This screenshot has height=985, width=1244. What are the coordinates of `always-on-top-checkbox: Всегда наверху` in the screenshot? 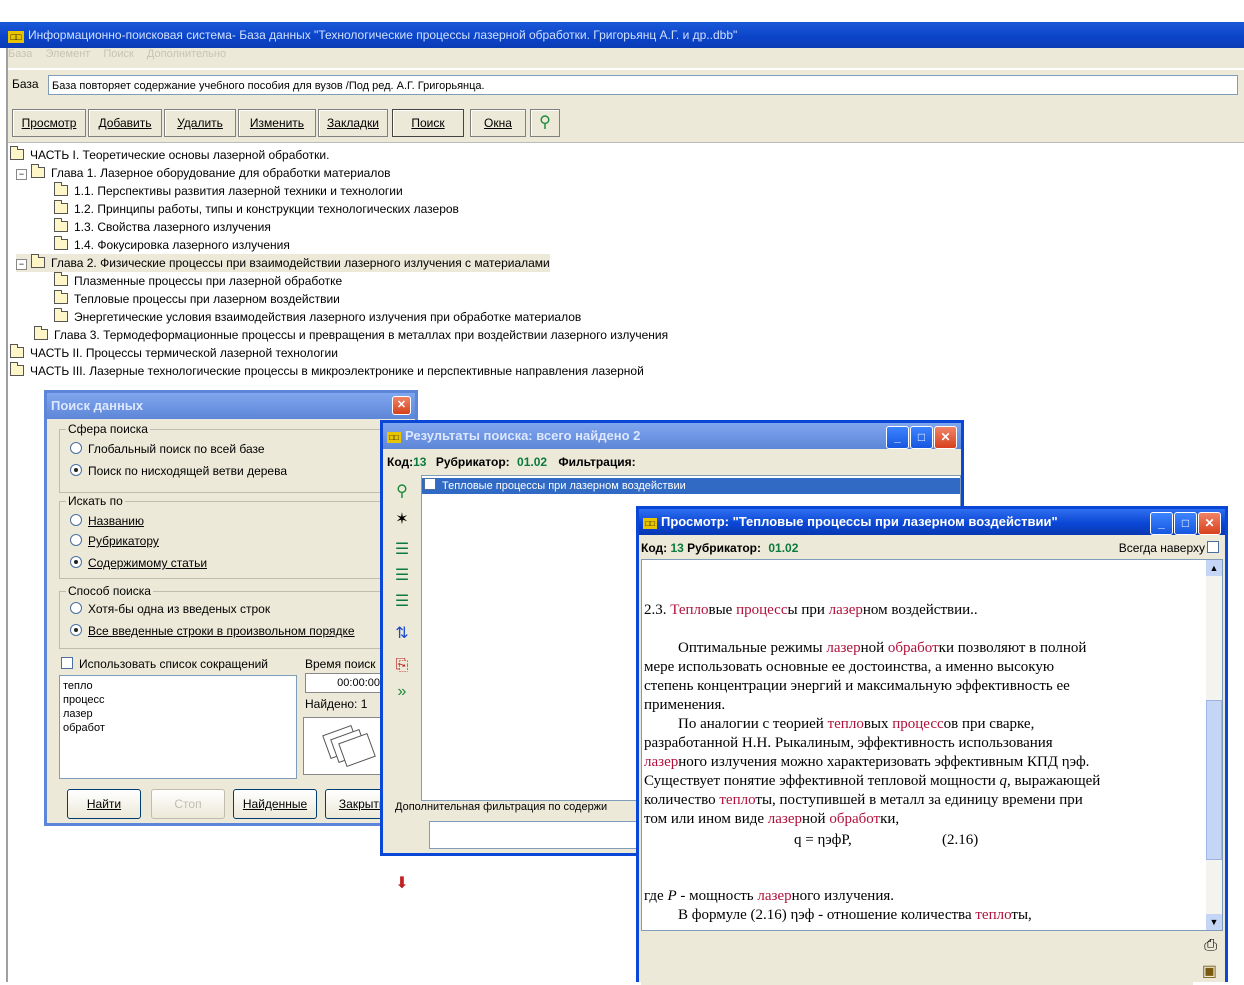 It's located at (1169, 548).